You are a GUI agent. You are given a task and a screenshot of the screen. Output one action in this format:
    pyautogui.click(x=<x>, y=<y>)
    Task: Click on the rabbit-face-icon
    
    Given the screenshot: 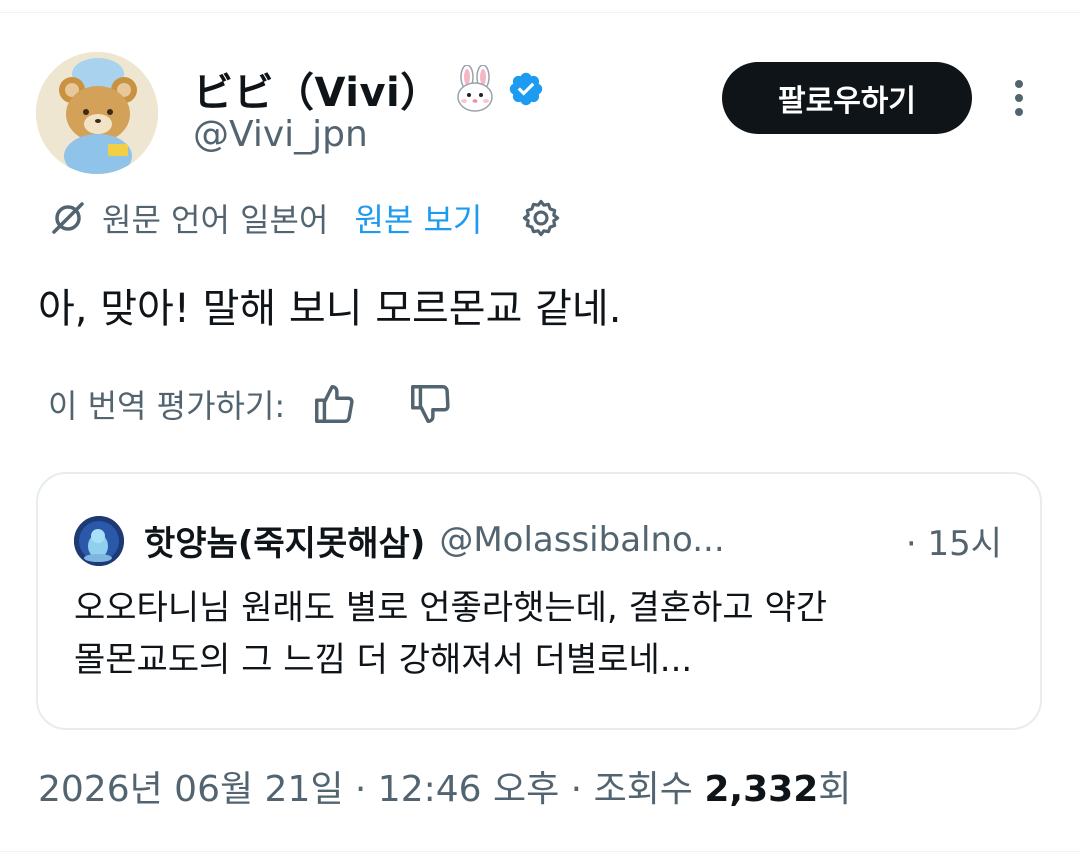 What is the action you would take?
    pyautogui.click(x=475, y=88)
    